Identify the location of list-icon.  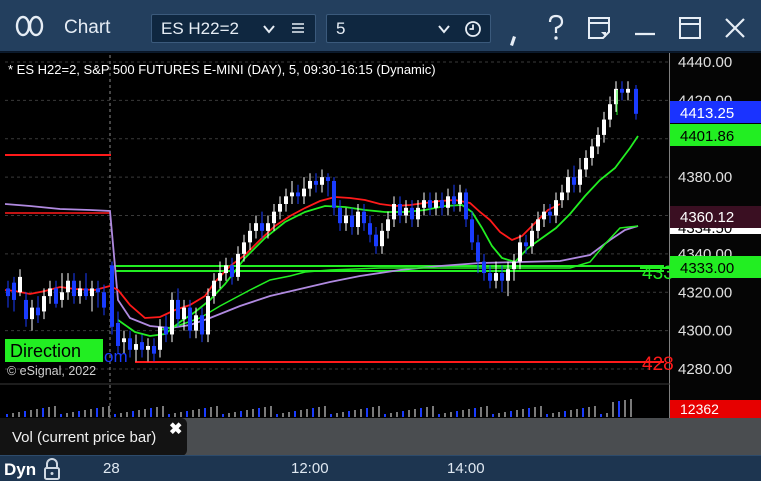
(298, 29).